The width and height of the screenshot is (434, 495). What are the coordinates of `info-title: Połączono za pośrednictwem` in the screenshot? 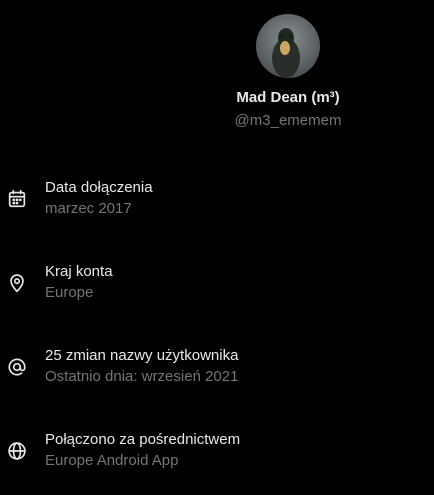 It's located at (143, 439).